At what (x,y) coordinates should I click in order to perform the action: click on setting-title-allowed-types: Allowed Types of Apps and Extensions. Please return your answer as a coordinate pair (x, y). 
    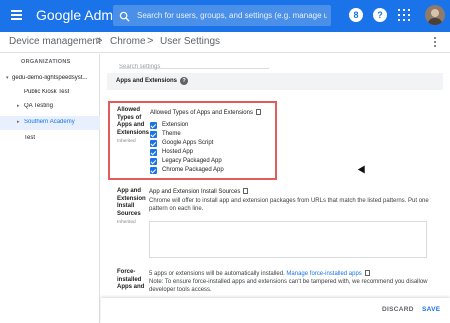
    Looking at the image, I should click on (205, 112).